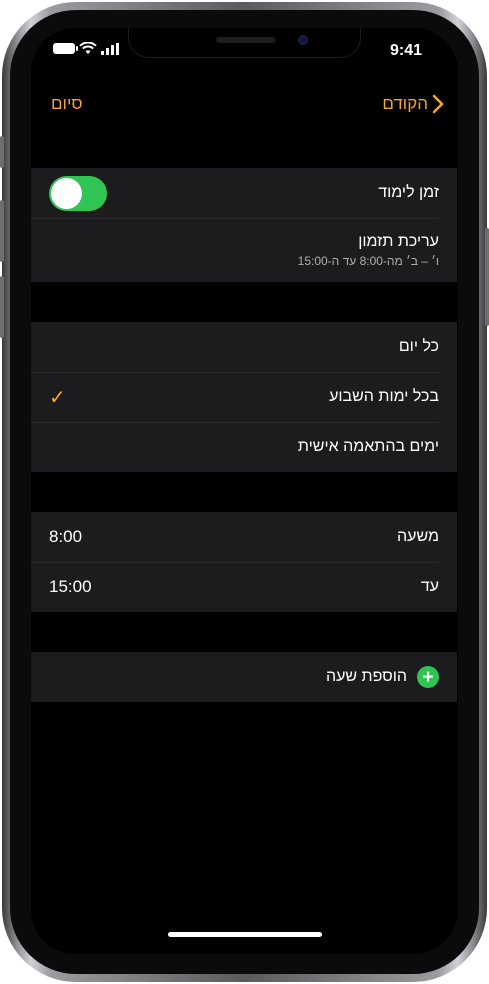 The width and height of the screenshot is (489, 984). Describe the element at coordinates (67, 104) in the screenshot. I see `done-button: סיום` at that location.